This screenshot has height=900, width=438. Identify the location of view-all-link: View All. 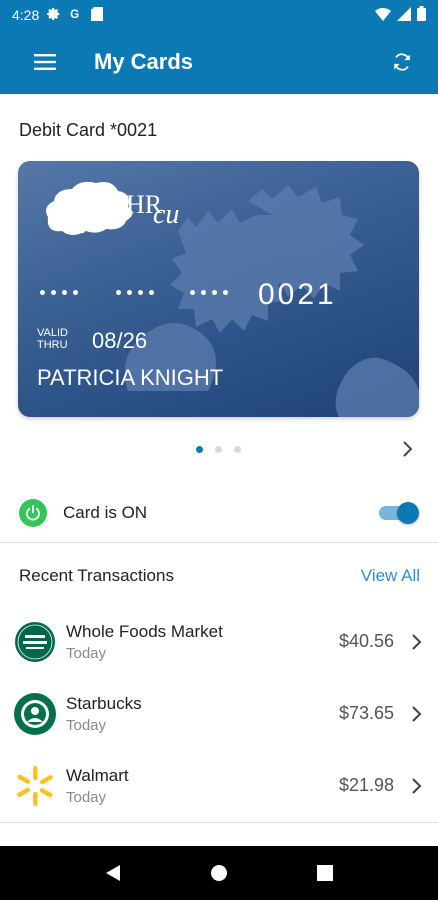
(390, 576).